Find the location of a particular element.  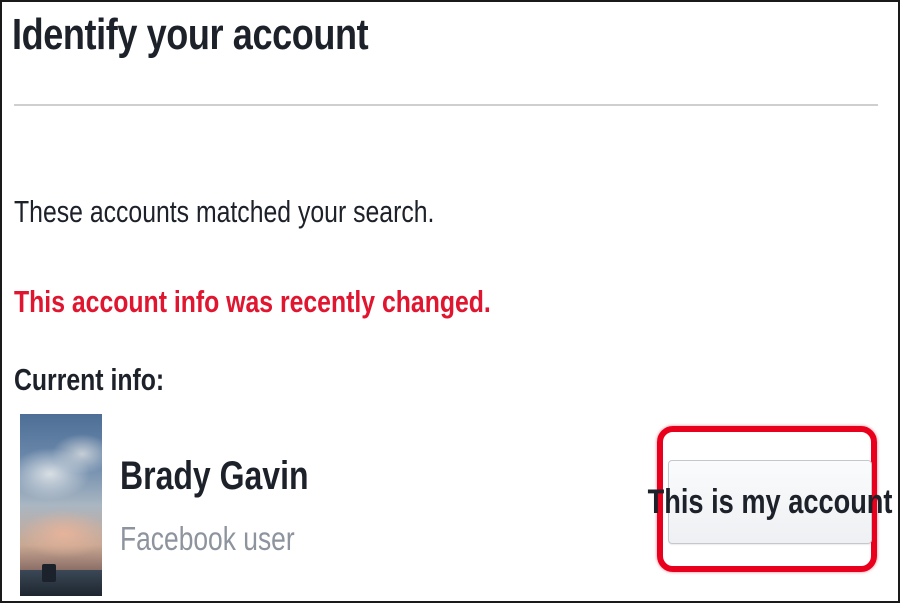

page-title: Identify your account is located at coordinates (190, 34).